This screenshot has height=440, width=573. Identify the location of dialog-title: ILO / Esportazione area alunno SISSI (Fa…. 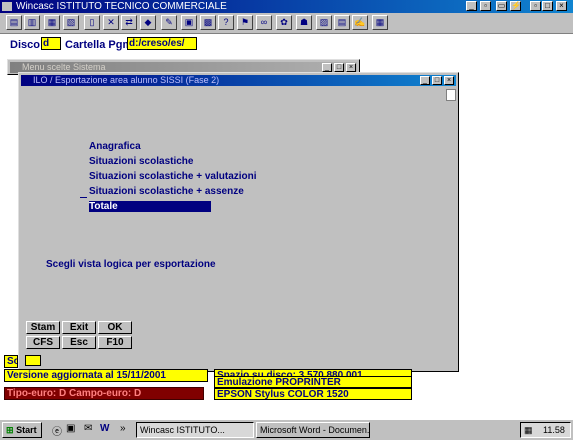
(126, 80).